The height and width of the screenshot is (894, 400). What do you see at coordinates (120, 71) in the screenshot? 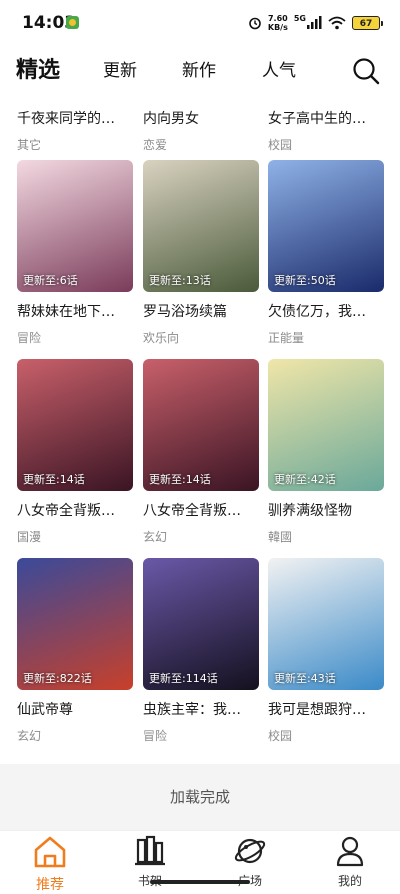
I see `tab-updates: 更新` at bounding box center [120, 71].